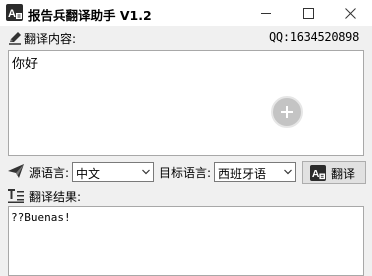 The height and width of the screenshot is (276, 372). What do you see at coordinates (314, 37) in the screenshot?
I see `qq-contact: QQ:1634520898` at bounding box center [314, 37].